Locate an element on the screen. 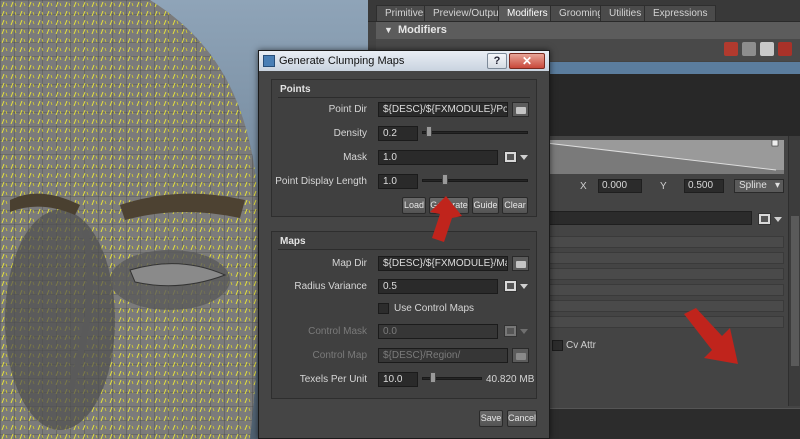  window-app-icon is located at coordinates (269, 61).